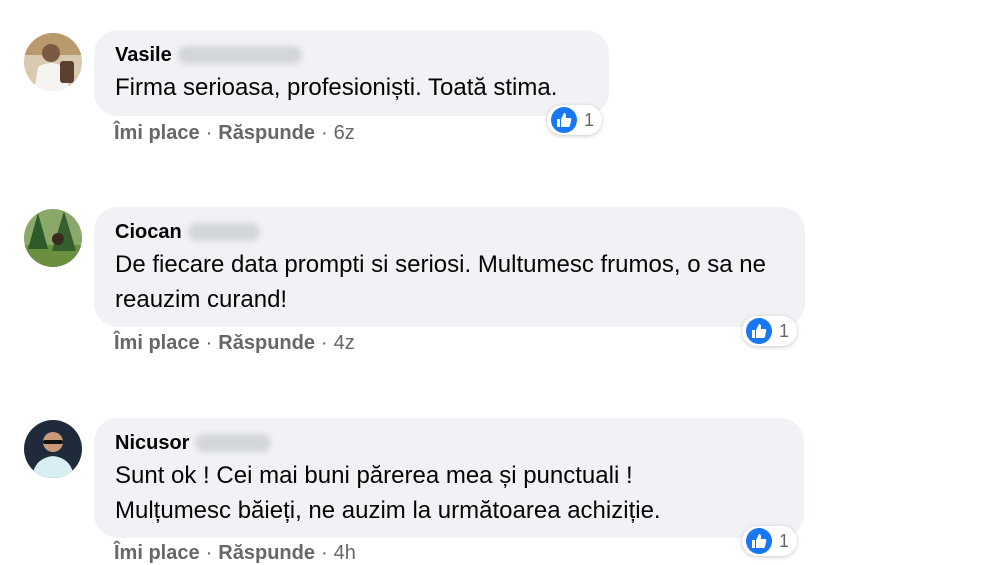 This screenshot has height=565, width=1003. I want to click on comment-timestamp: 4h, so click(345, 553).